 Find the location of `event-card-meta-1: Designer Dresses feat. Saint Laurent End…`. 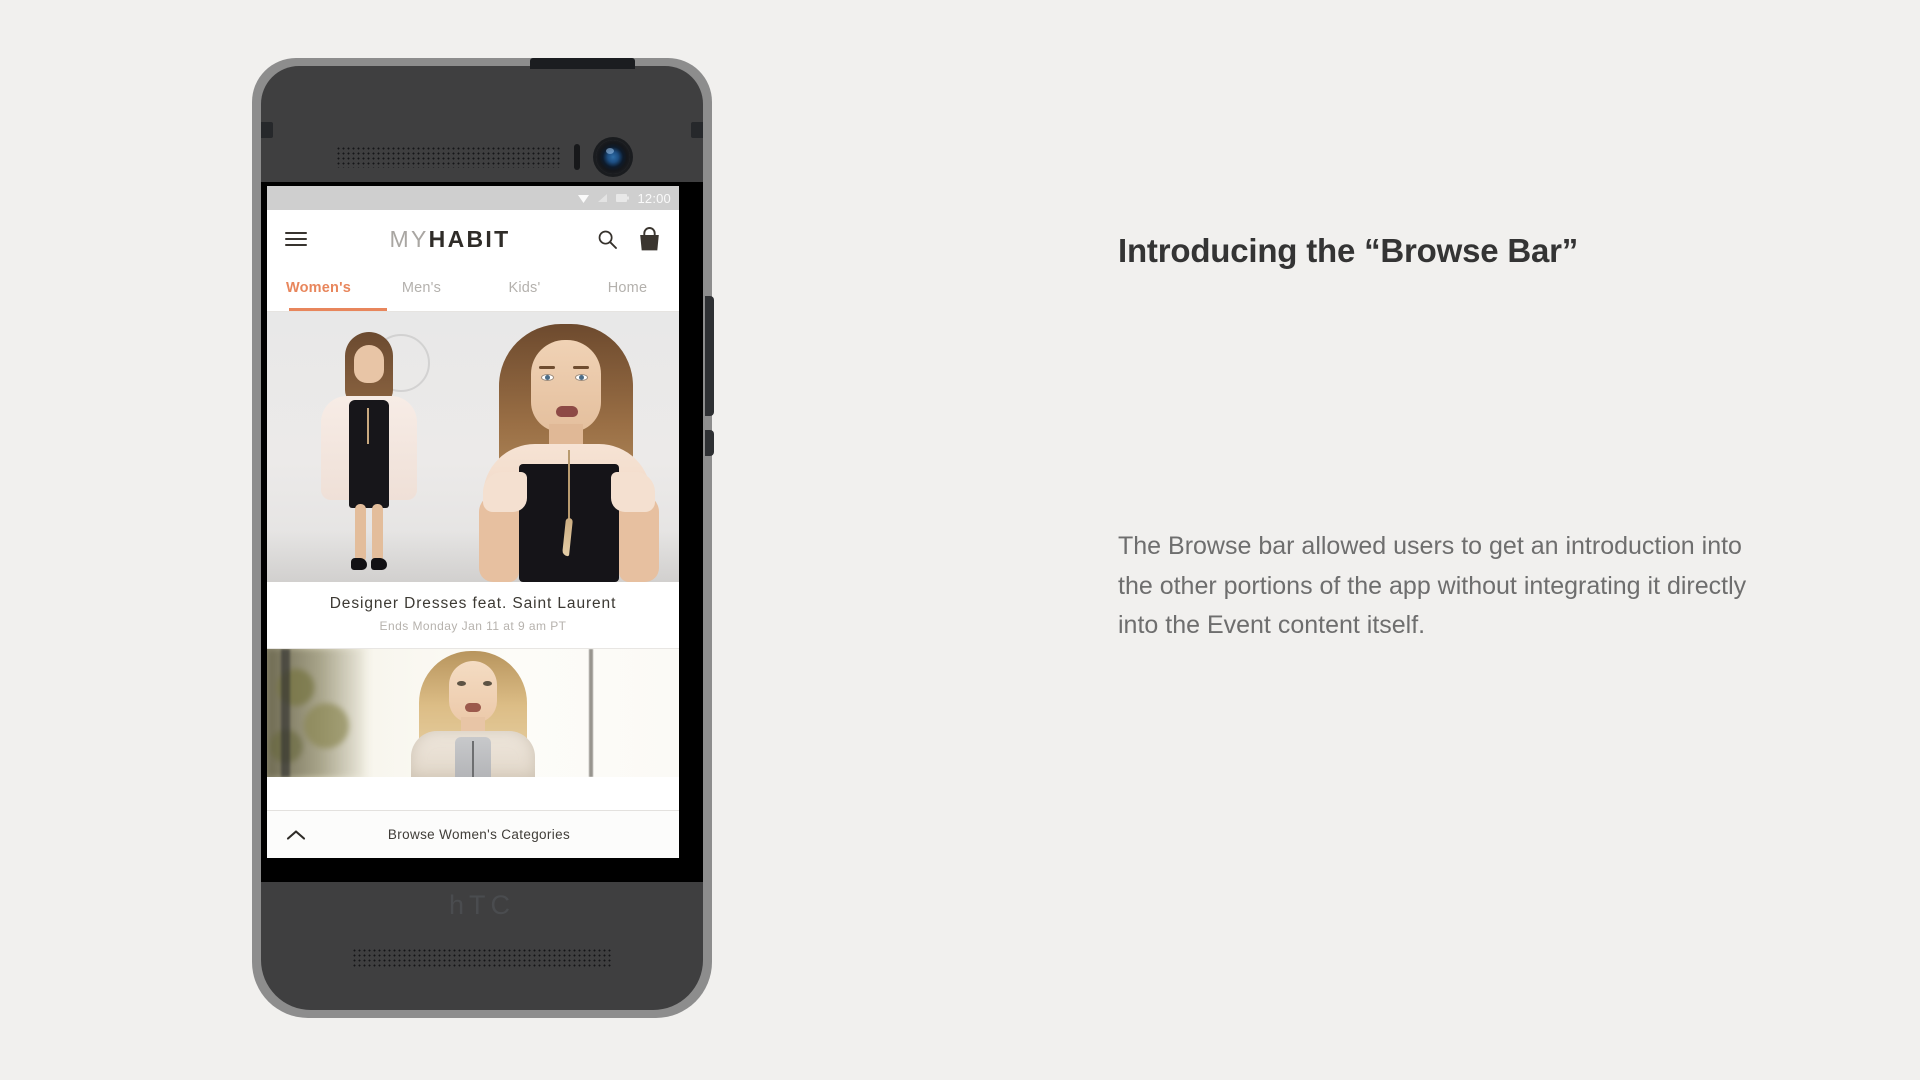

event-card-meta-1: Designer Dresses feat. Saint Laurent End… is located at coordinates (473, 615).